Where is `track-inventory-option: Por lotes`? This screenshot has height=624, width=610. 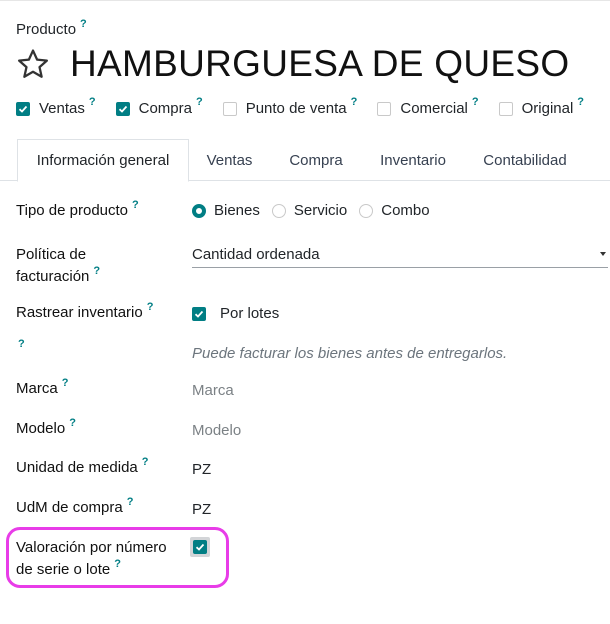 track-inventory-option: Por lotes is located at coordinates (235, 313).